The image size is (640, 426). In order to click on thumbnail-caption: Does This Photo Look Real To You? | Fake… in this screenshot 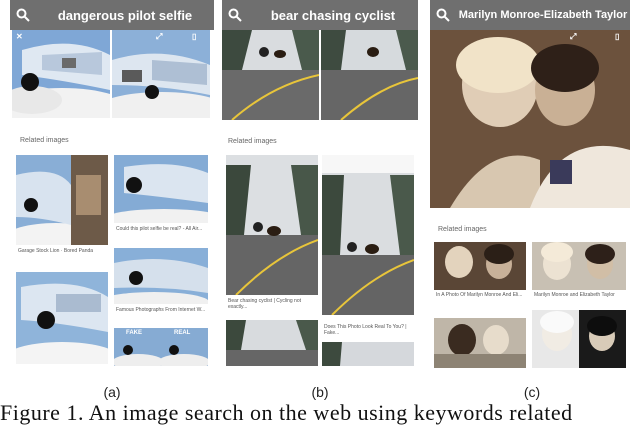, I will do `click(365, 330)`.